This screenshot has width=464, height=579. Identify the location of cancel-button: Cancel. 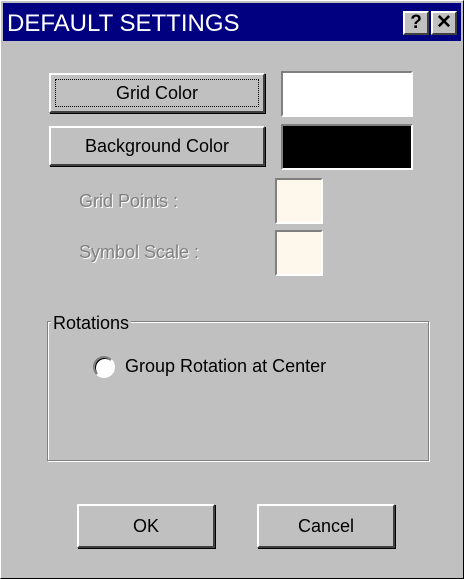
(326, 526).